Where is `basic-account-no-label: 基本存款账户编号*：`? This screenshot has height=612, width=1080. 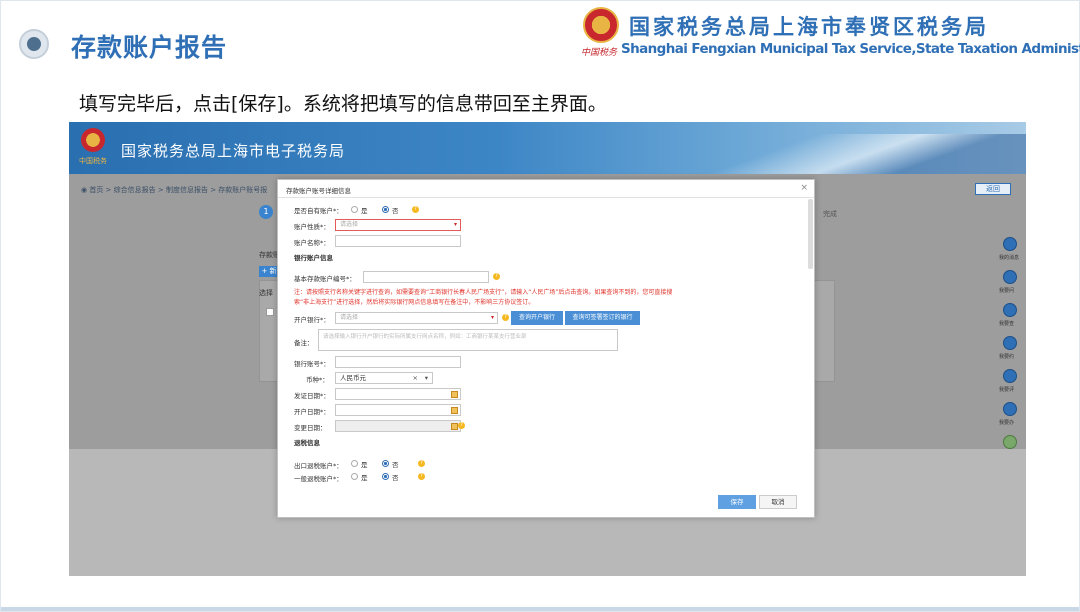 basic-account-no-label: 基本存款账户编号*： is located at coordinates (325, 279).